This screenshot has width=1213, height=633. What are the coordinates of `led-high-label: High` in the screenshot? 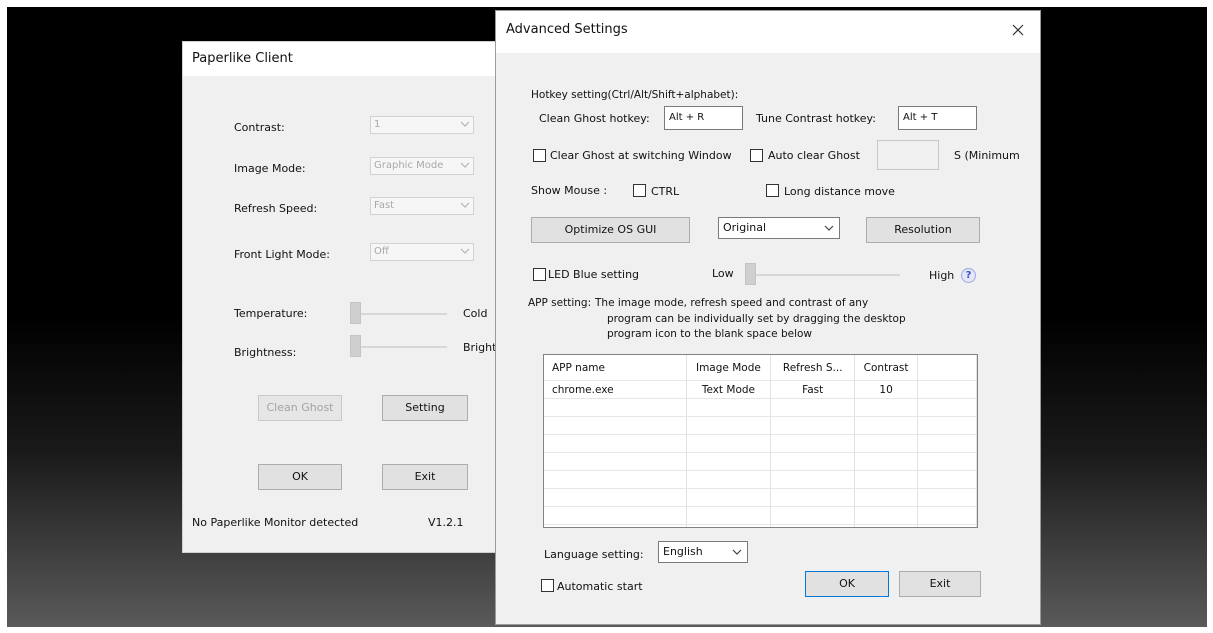 It's located at (942, 275).